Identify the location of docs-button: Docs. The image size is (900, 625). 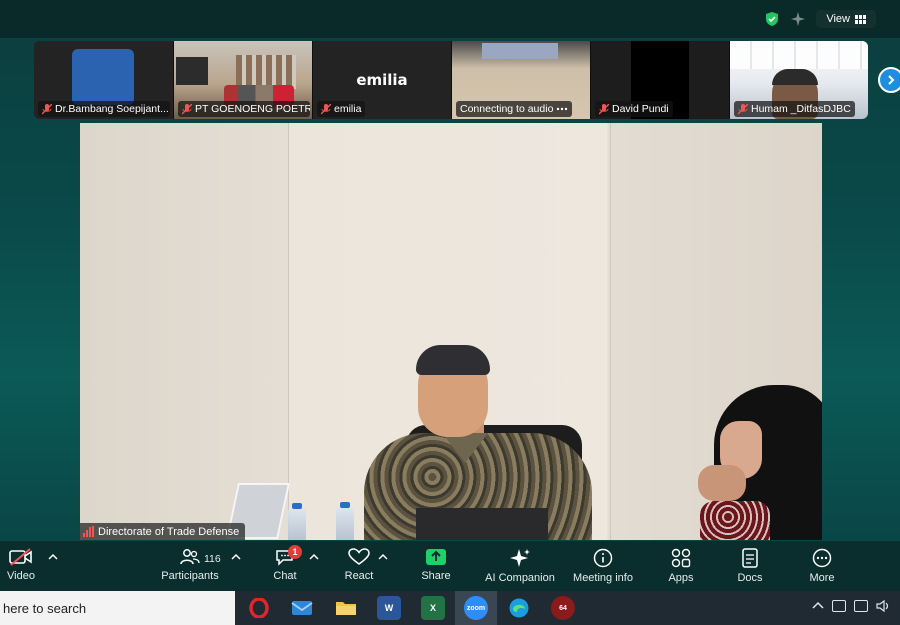
(750, 566).